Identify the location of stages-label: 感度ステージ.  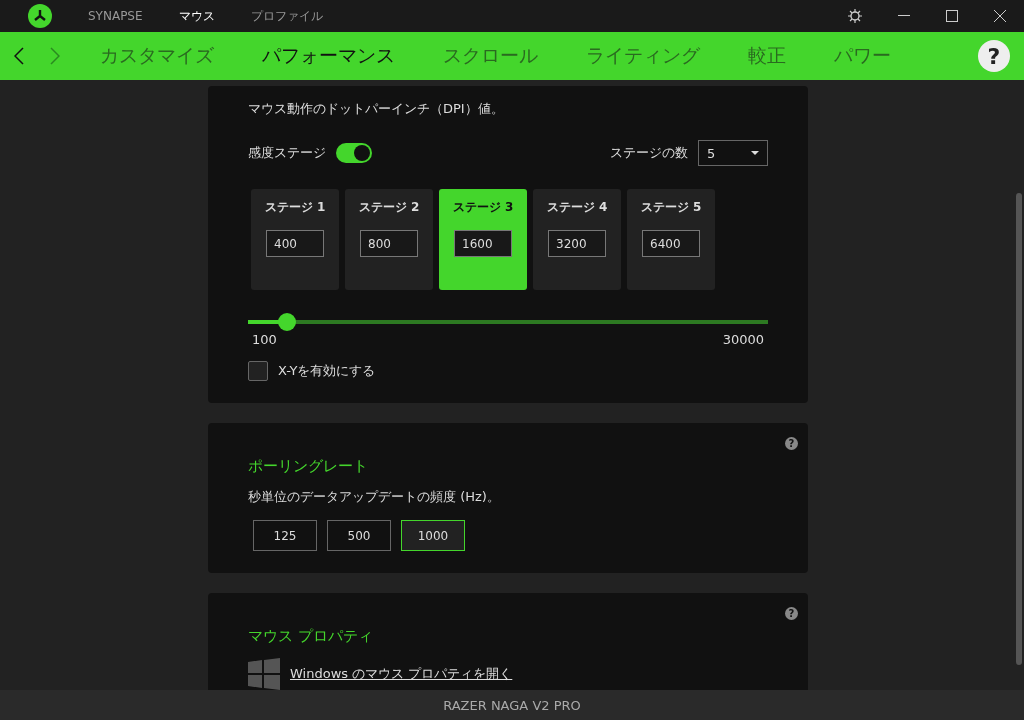
(287, 153).